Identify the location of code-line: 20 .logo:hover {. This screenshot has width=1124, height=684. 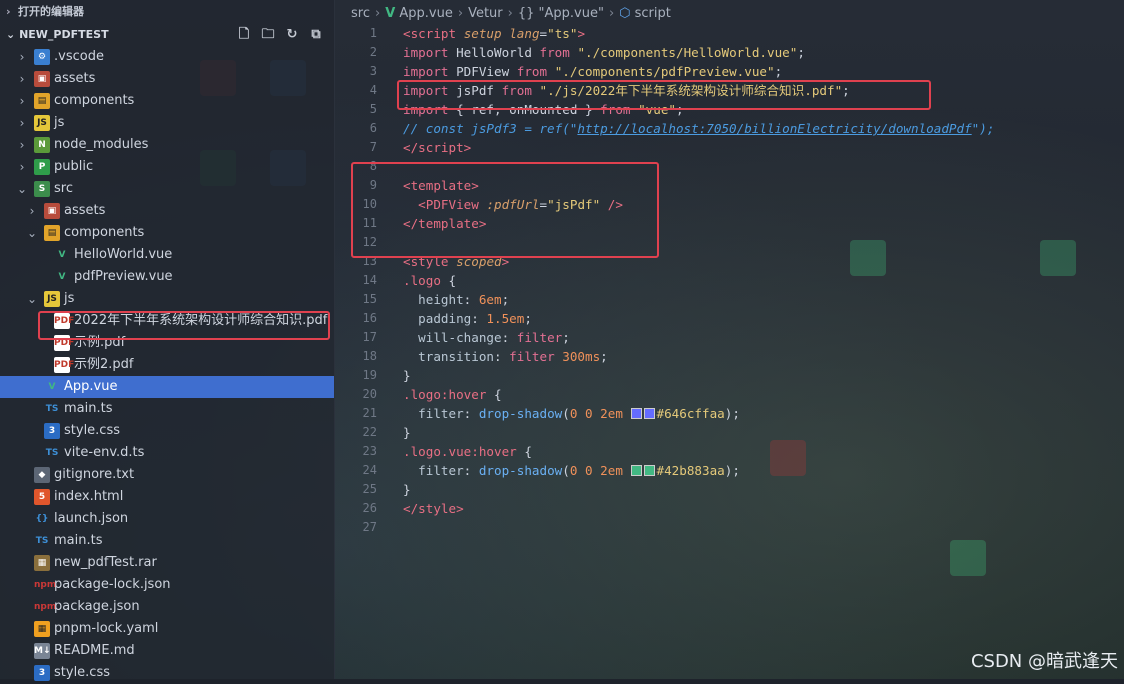
(729, 394).